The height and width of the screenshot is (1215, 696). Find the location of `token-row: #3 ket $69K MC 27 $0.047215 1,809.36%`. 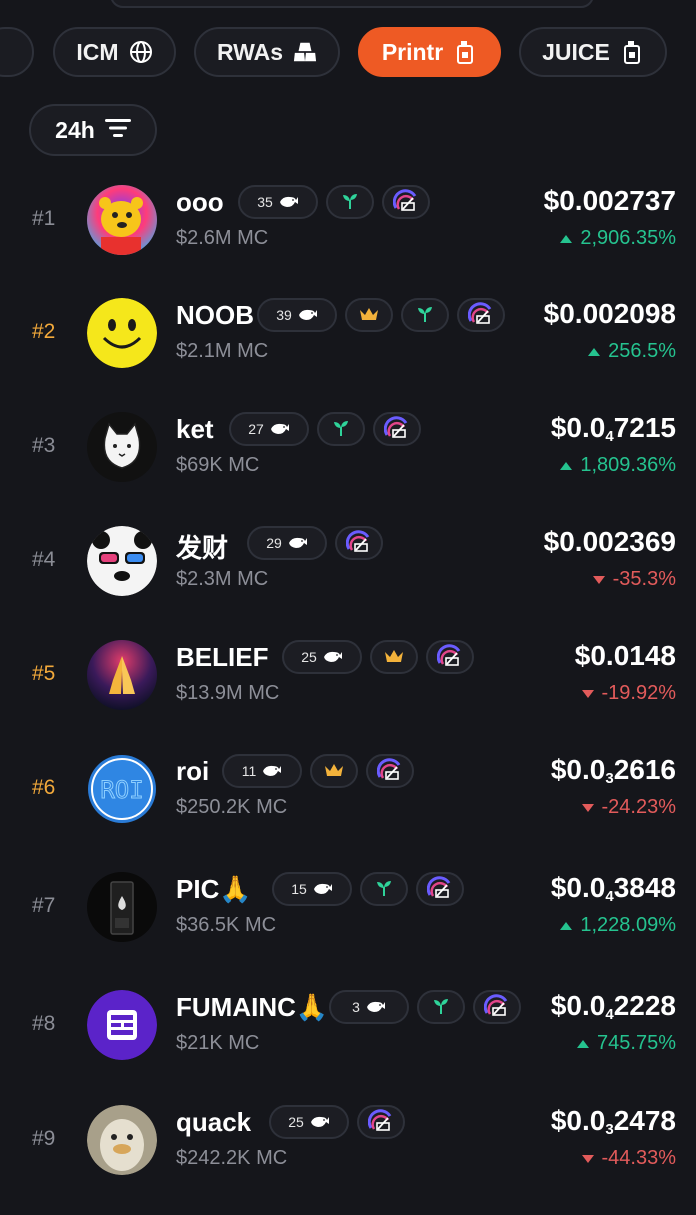

token-row: #3 ket $69K MC 27 $0.047215 1,809.36% is located at coordinates (348, 467).